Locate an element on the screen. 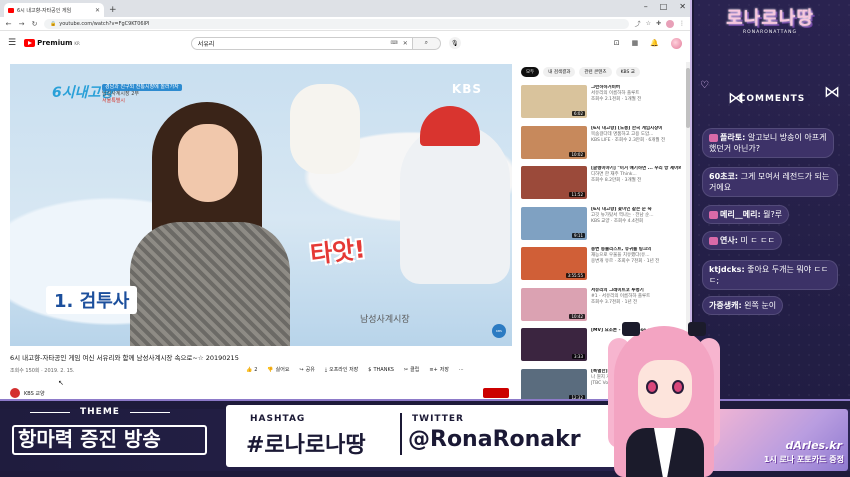  more-actions-icon: ⋯ is located at coordinates (461, 369).